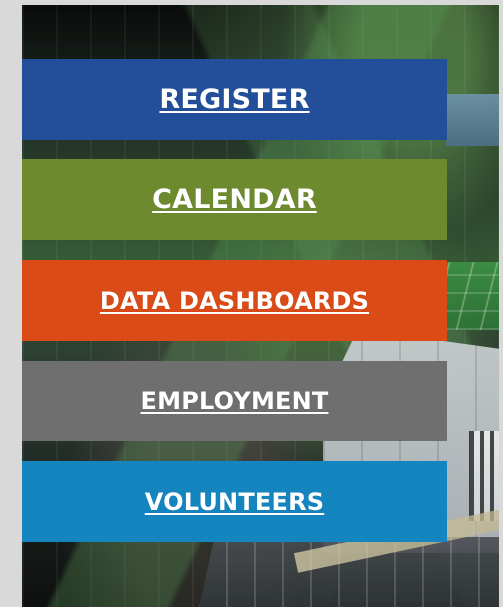 The image size is (503, 607). I want to click on register-label: REGISTER, so click(234, 99).